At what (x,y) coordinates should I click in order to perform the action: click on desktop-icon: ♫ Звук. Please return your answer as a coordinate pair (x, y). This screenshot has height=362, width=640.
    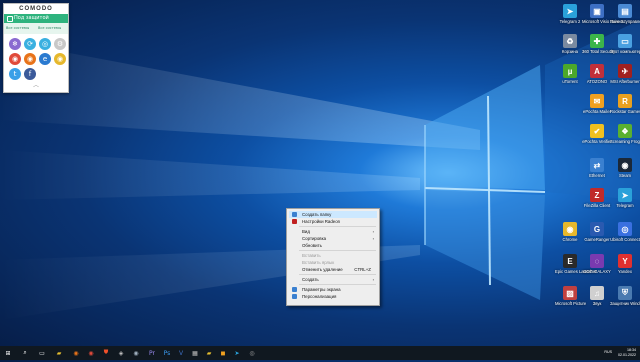
    Looking at the image, I should click on (597, 296).